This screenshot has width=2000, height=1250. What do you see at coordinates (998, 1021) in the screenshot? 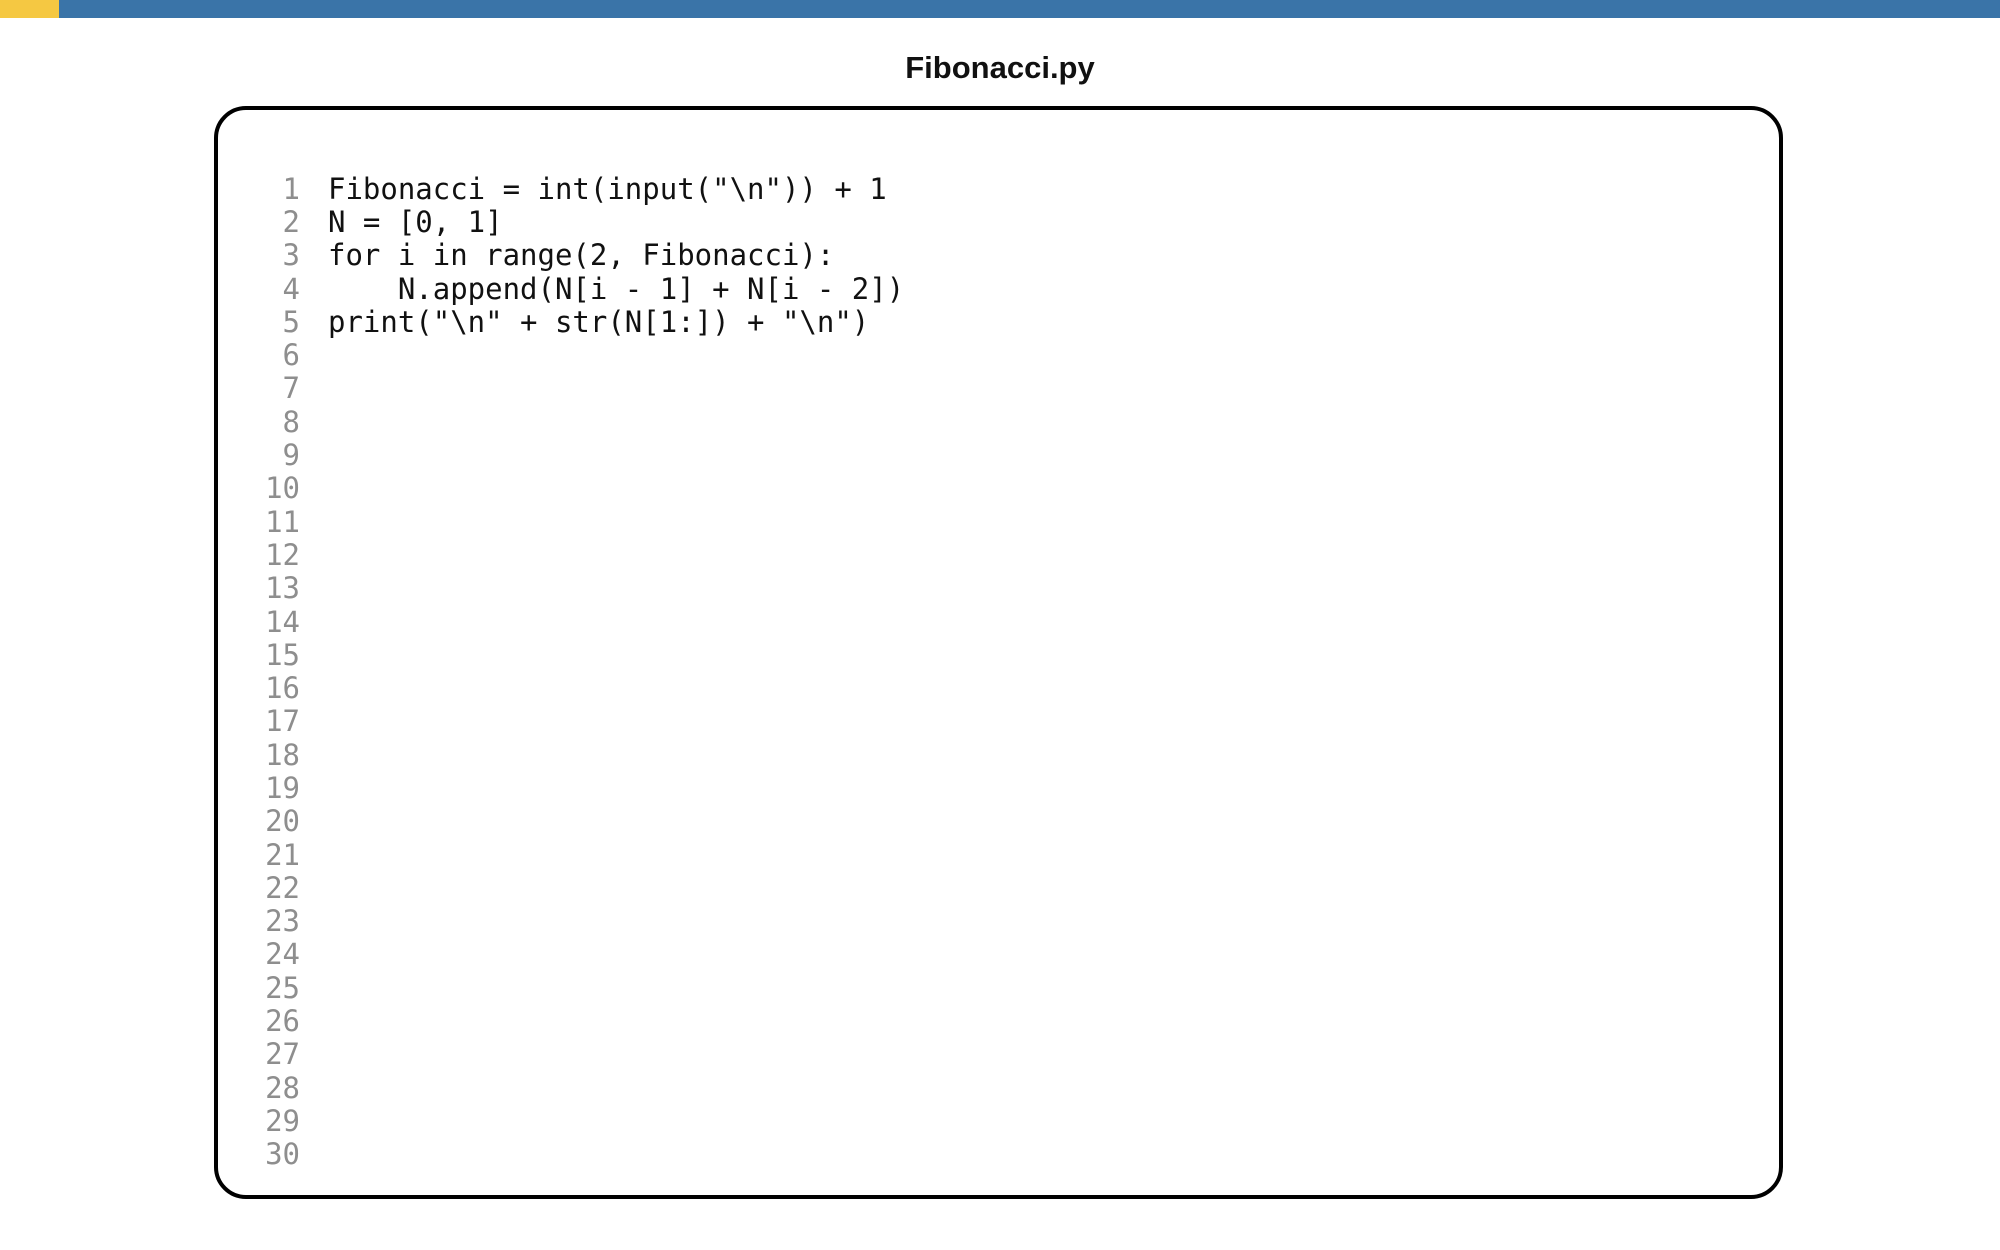
I see `code-line: 26` at bounding box center [998, 1021].